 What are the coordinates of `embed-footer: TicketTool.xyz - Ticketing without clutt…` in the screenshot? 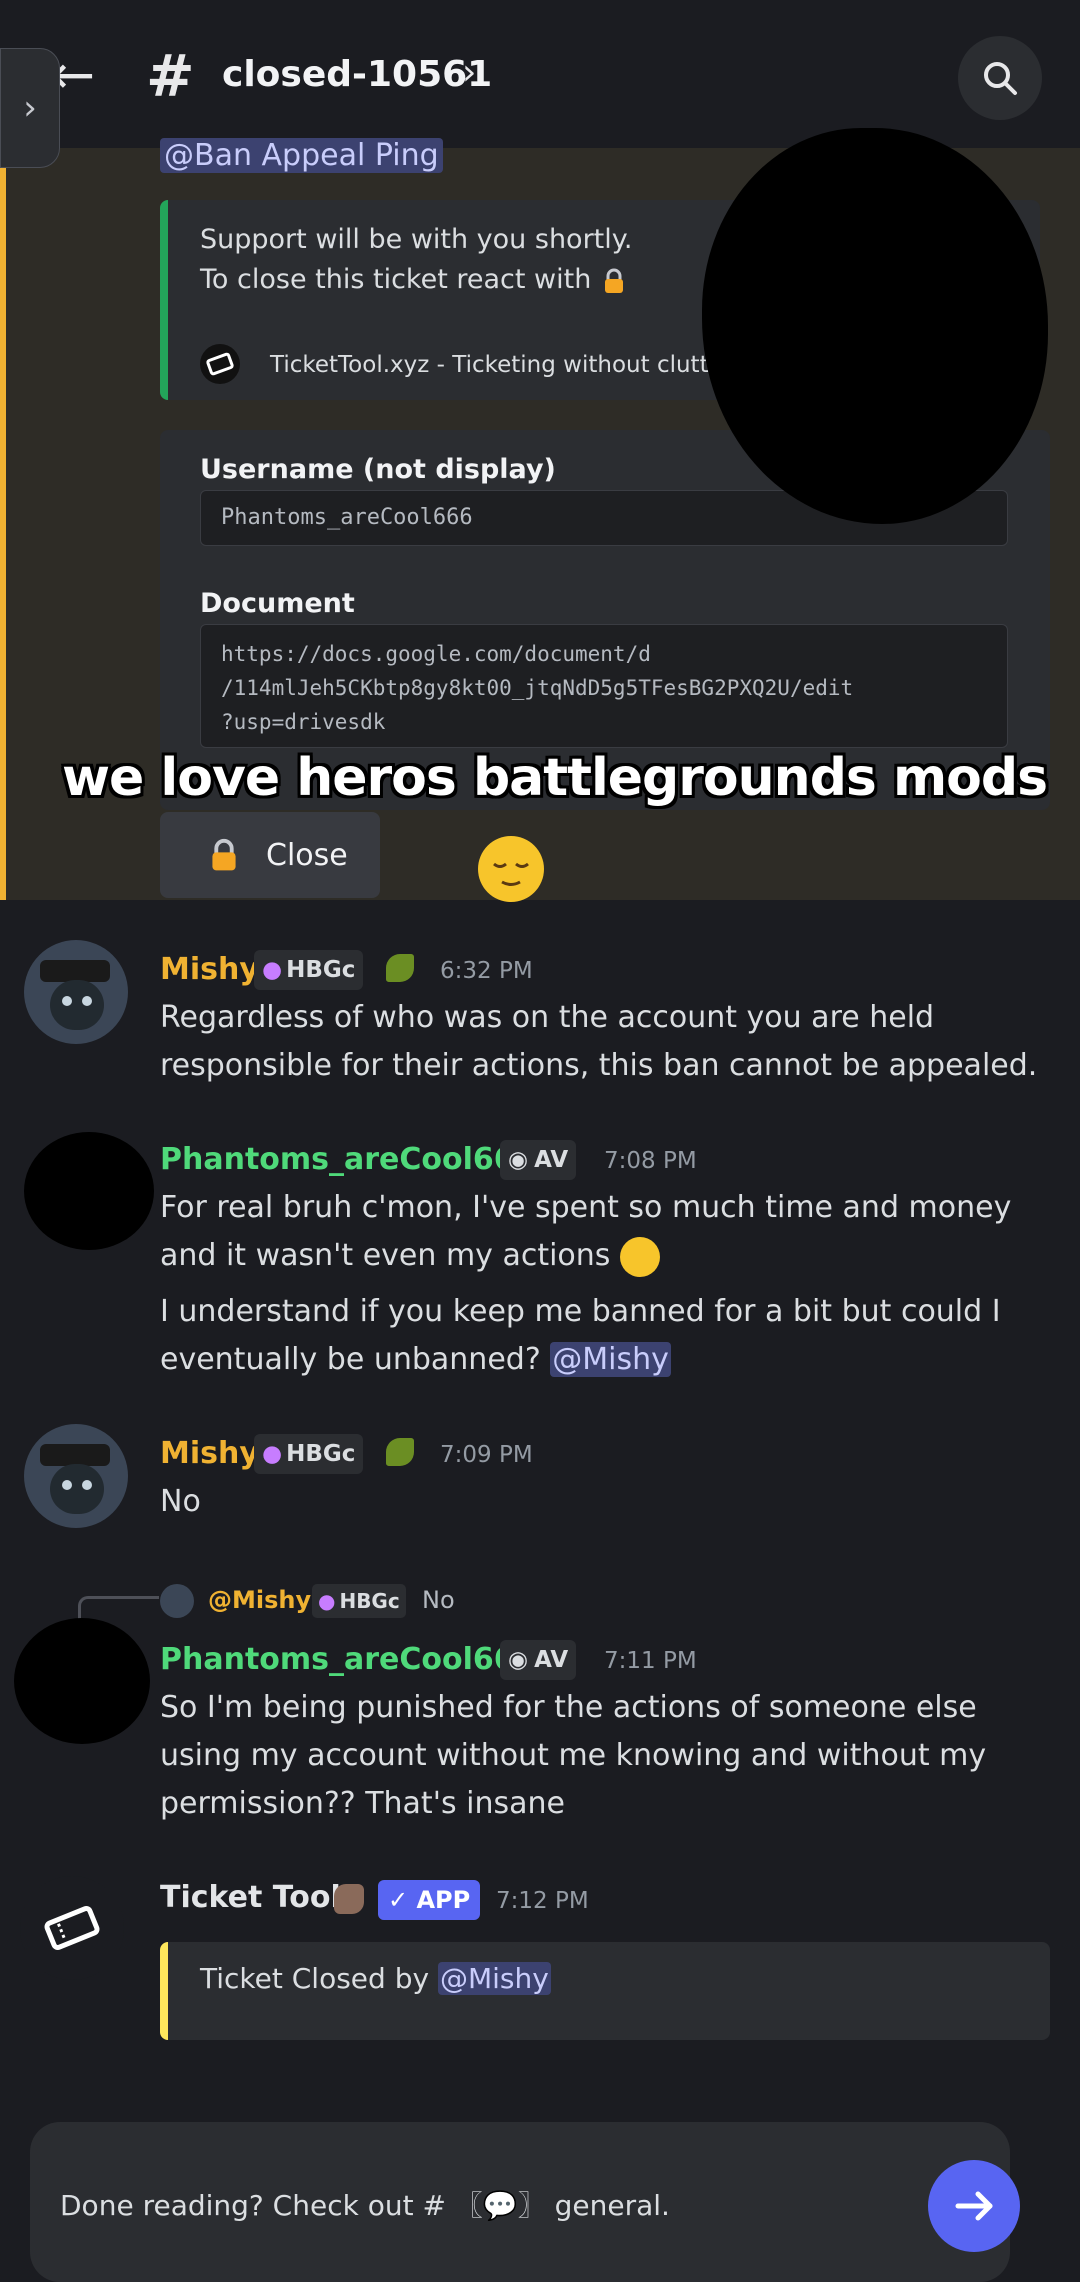 It's located at (496, 365).